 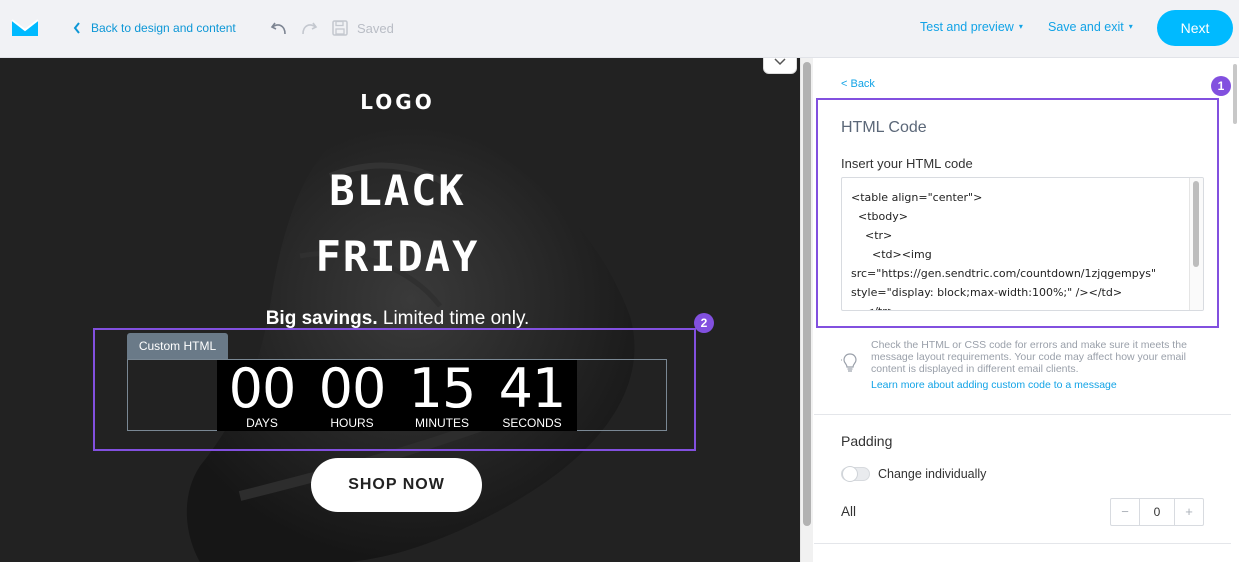 I want to click on tagline-bold: Big savings., so click(x=321, y=318).